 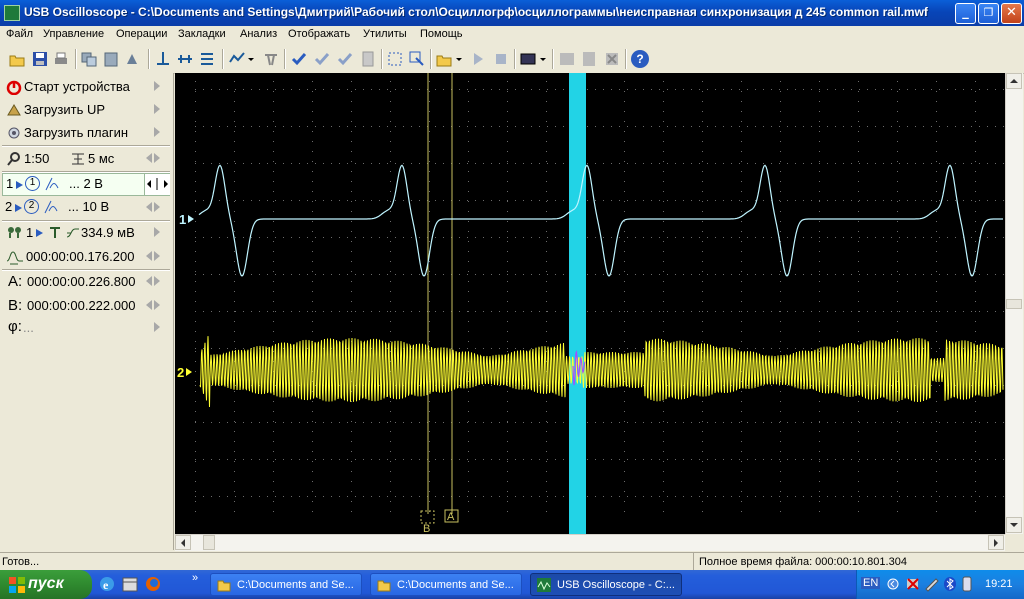 I want to click on trigger-time-row: 000:00:00.176.200, so click(x=86, y=257).